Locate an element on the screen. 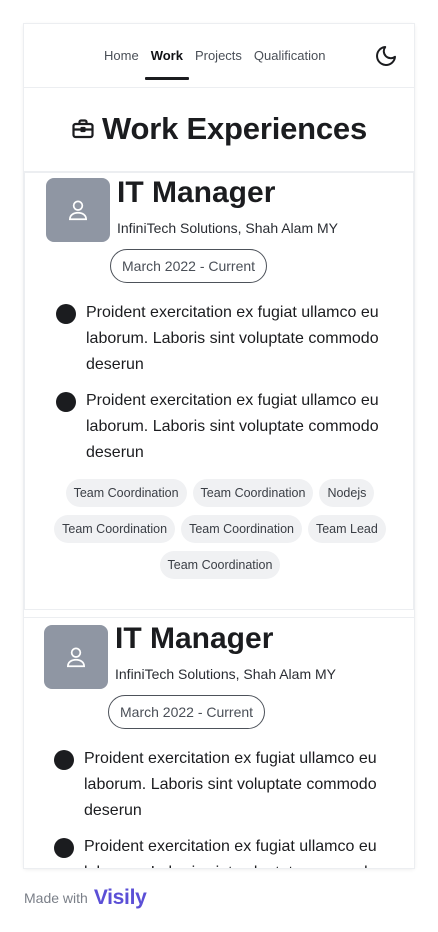 This screenshot has height=932, width=438. visily-logo: Visily is located at coordinates (120, 898).